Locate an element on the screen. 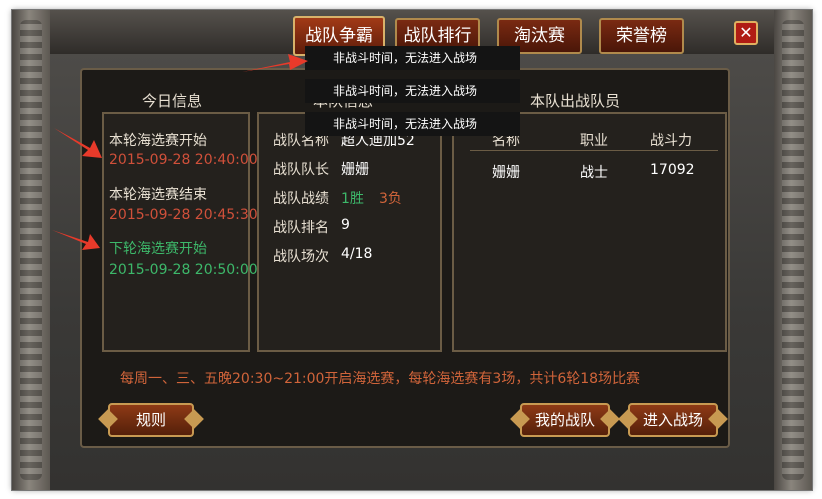  frame-left-ornament is located at coordinates (31, 250).